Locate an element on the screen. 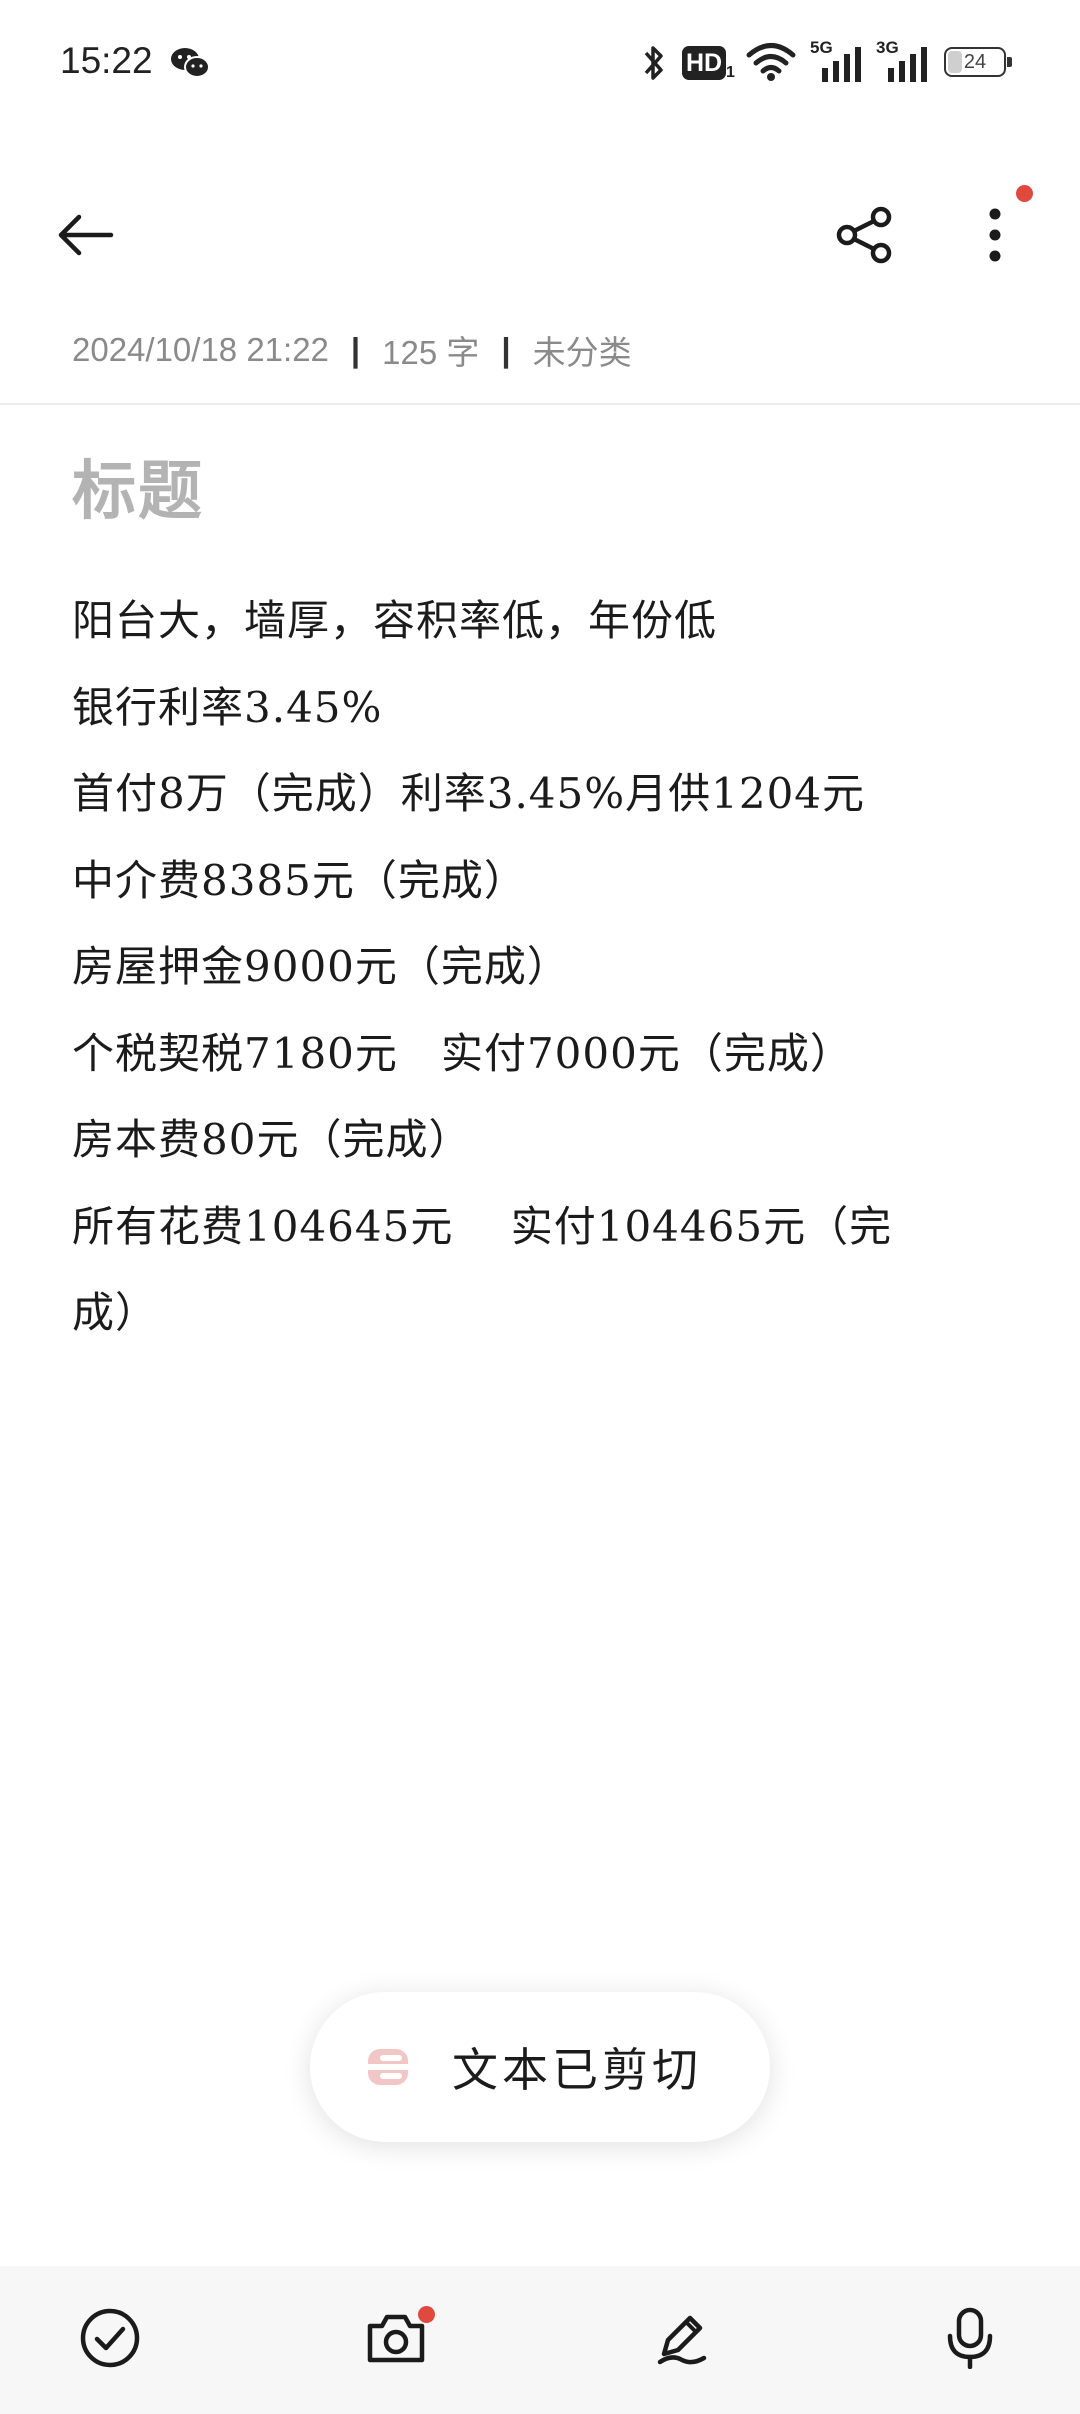  more-button is located at coordinates (995, 235).